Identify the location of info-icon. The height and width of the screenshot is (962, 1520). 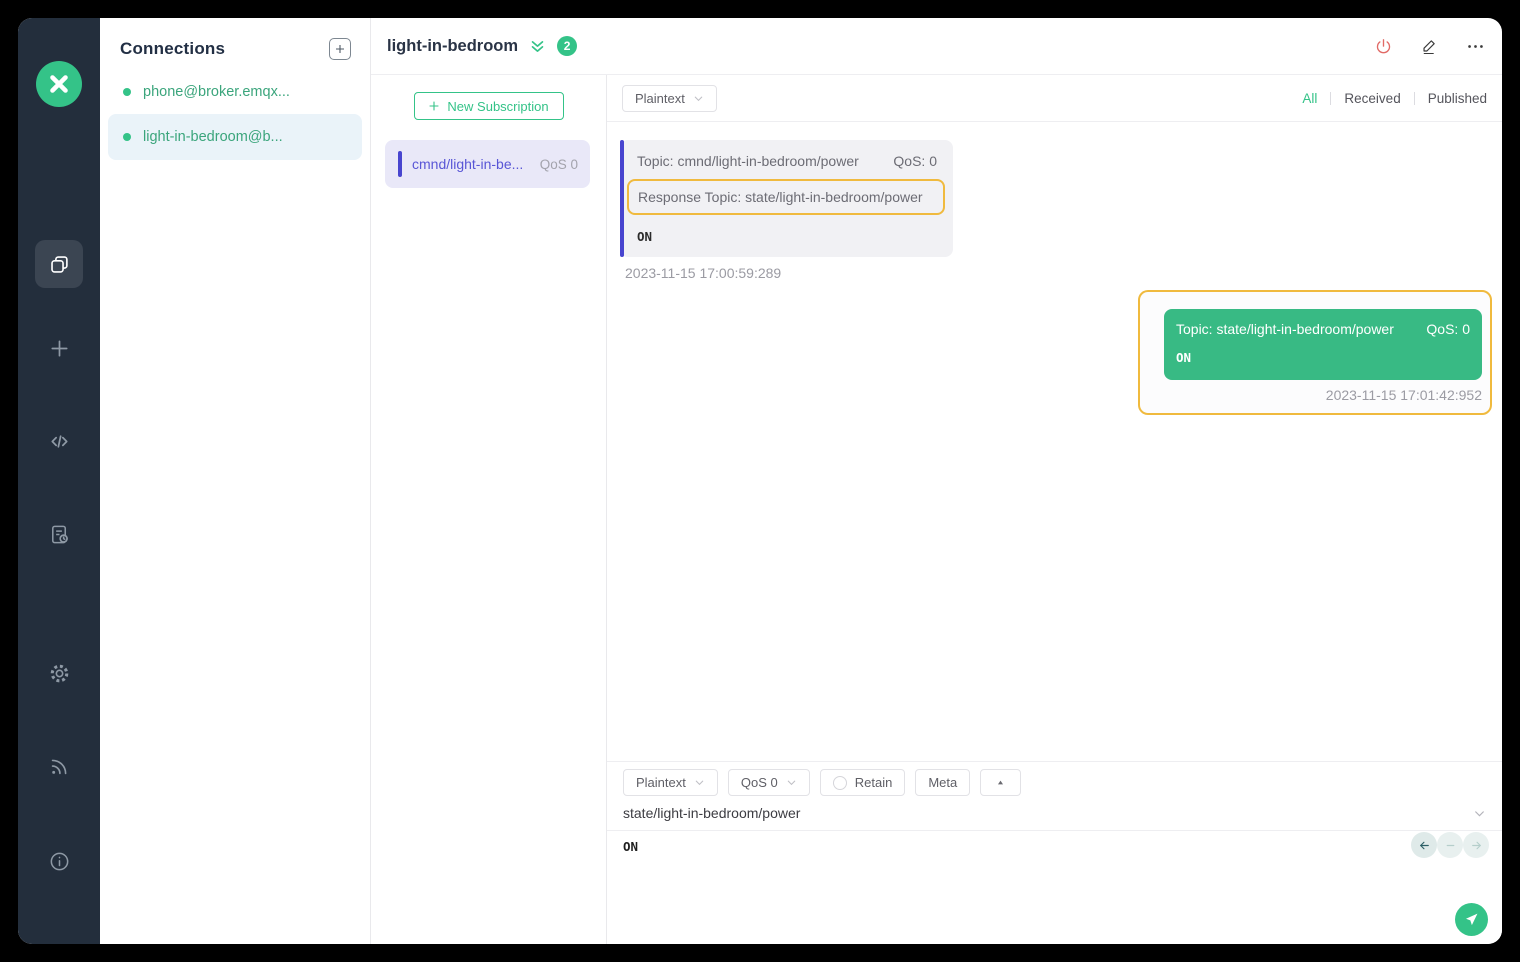
(59, 861).